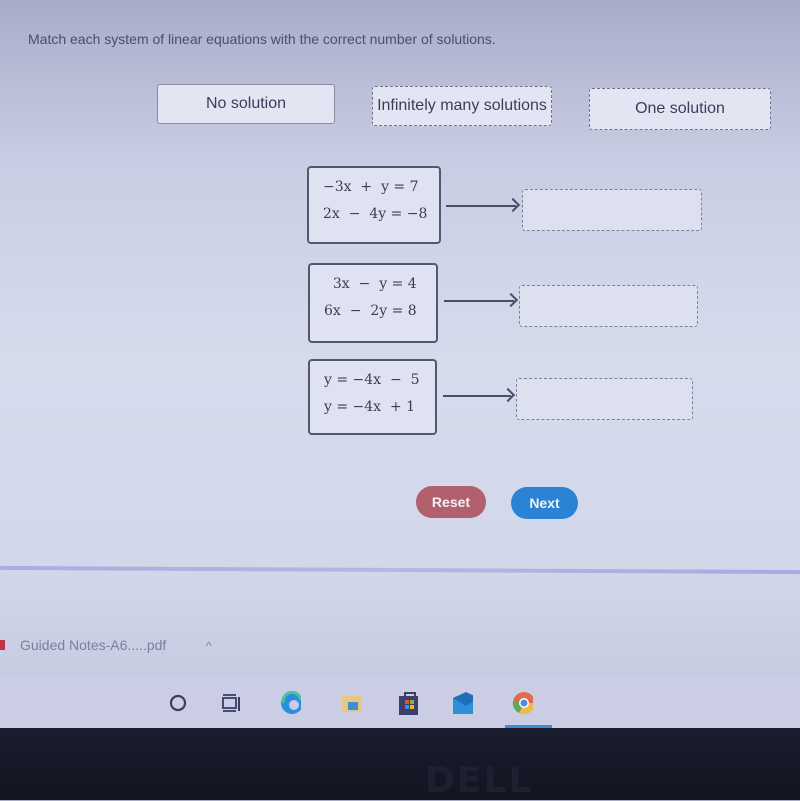 The width and height of the screenshot is (800, 801). Describe the element at coordinates (400, 570) in the screenshot. I see `divider` at that location.